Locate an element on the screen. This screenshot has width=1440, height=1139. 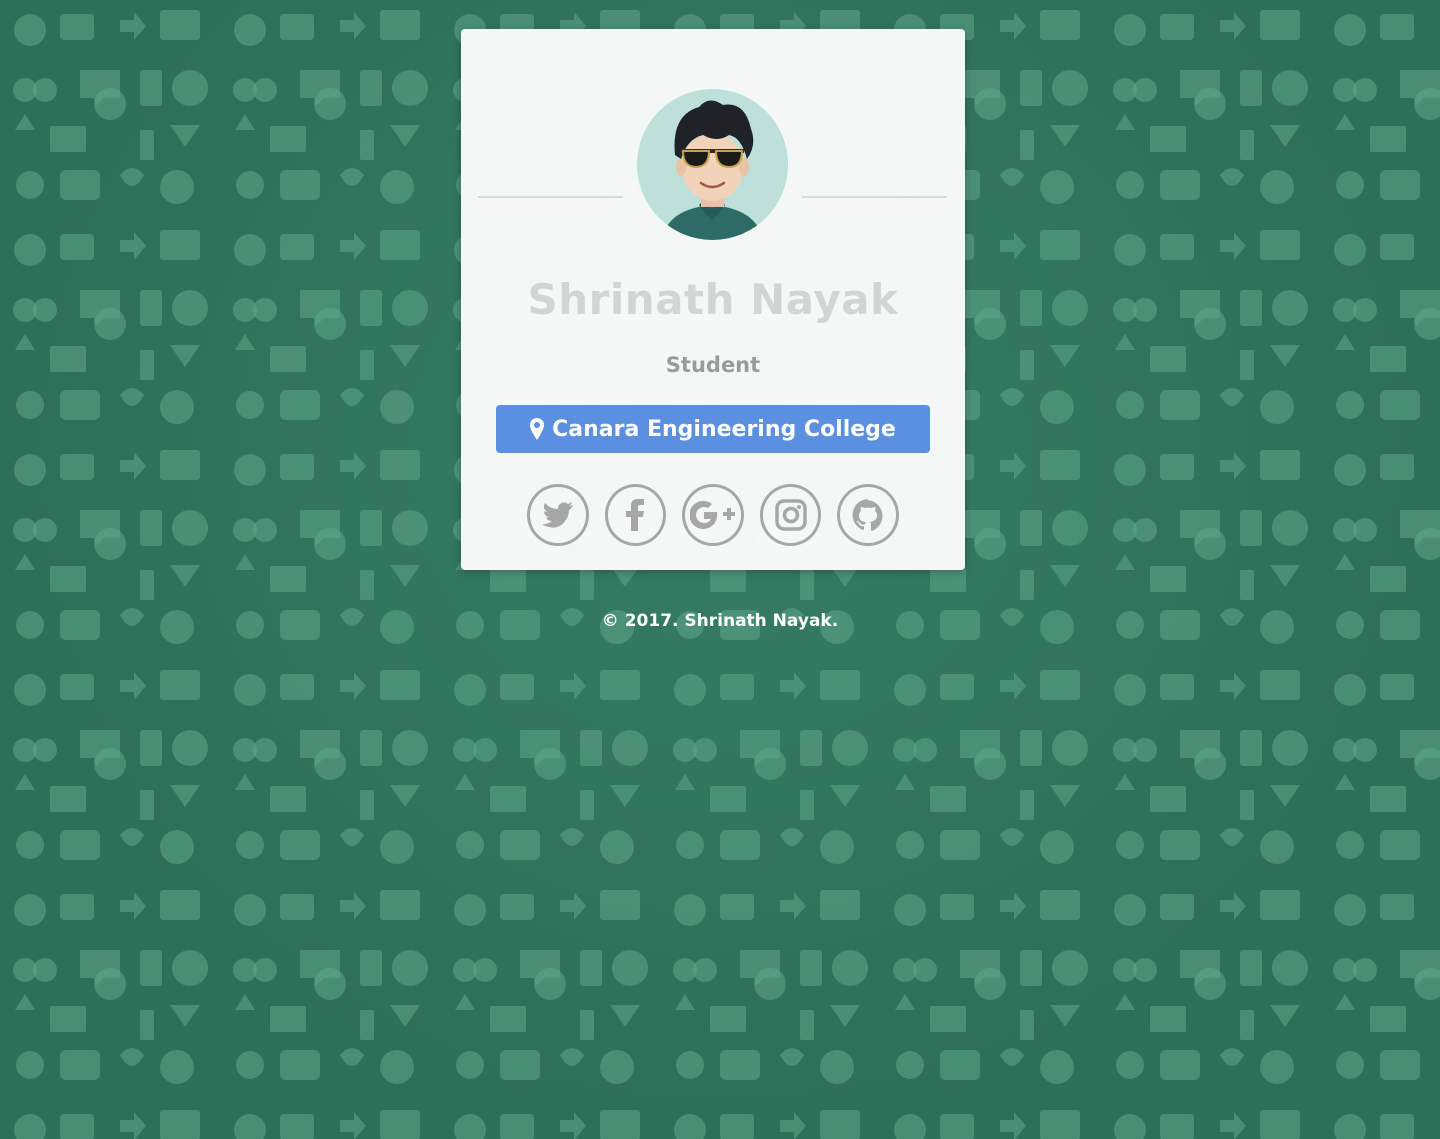
profile-role: Student is located at coordinates (713, 365).